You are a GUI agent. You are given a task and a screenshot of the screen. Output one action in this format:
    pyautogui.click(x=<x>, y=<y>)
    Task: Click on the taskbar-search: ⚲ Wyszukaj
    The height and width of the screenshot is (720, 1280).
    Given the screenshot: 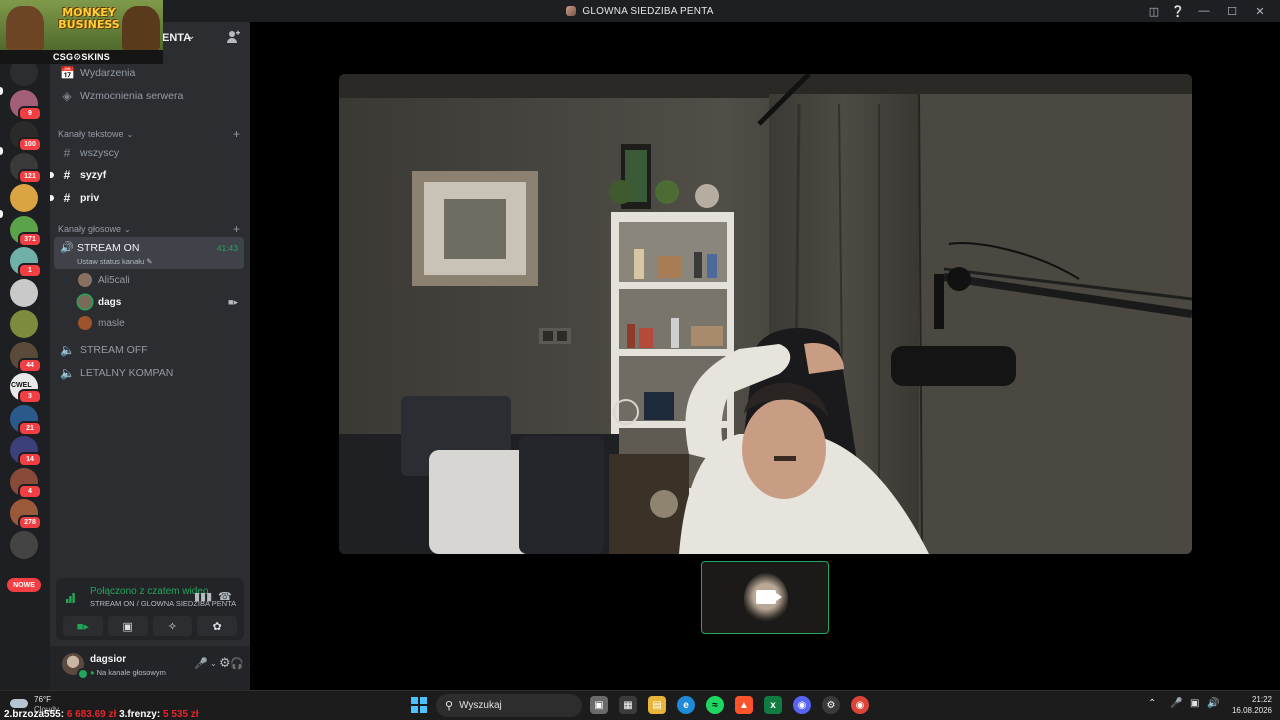 What is the action you would take?
    pyautogui.click(x=509, y=705)
    